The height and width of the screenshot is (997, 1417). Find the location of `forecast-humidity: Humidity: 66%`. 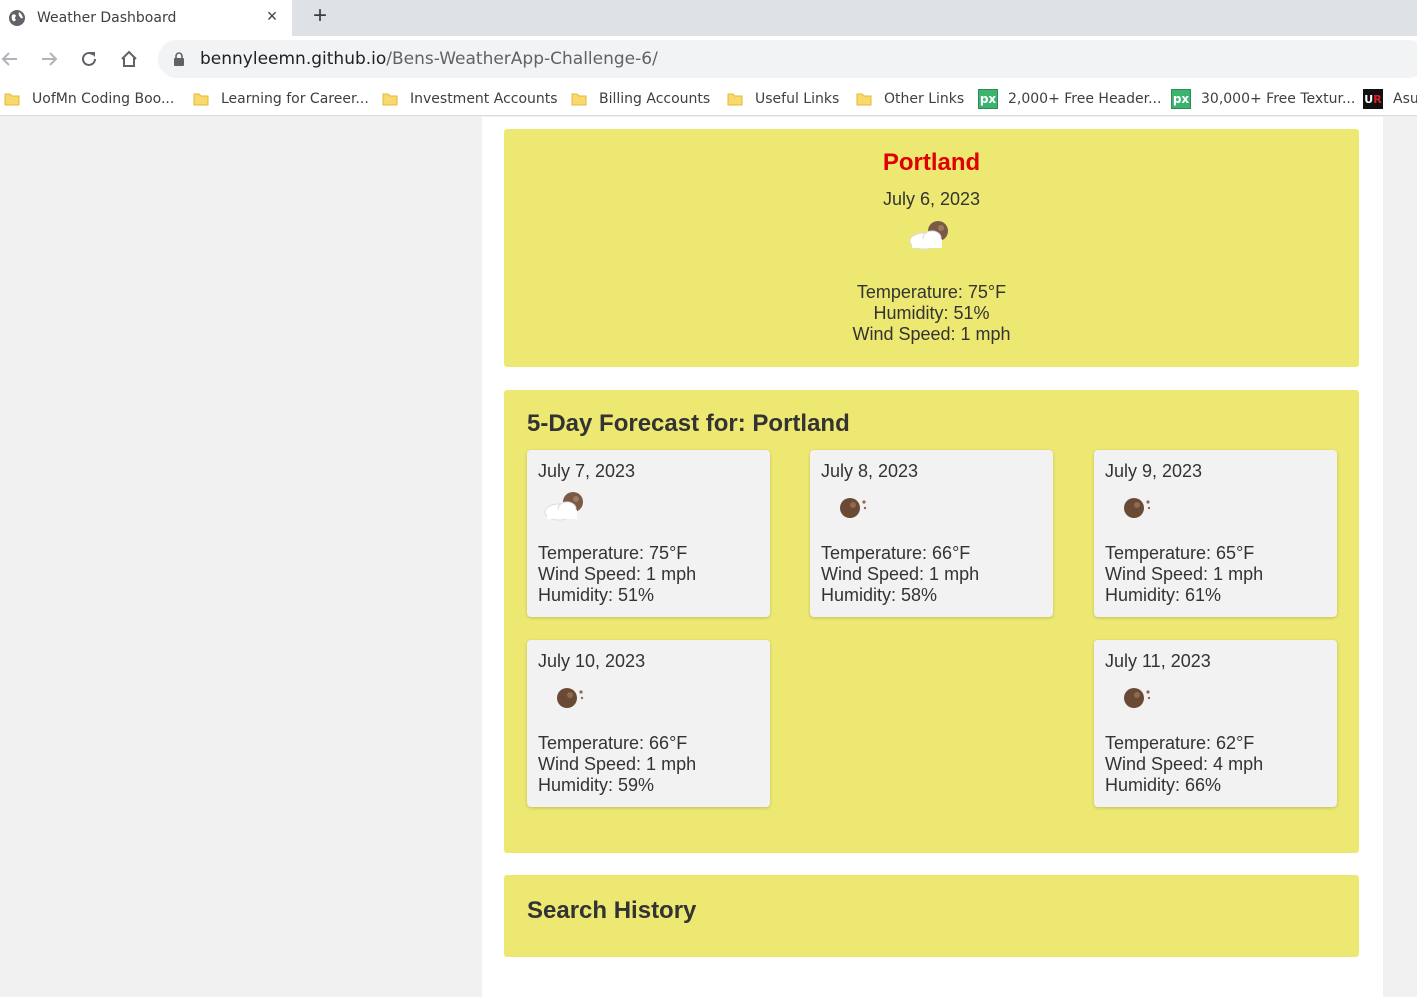

forecast-humidity: Humidity: 66% is located at coordinates (1163, 785).